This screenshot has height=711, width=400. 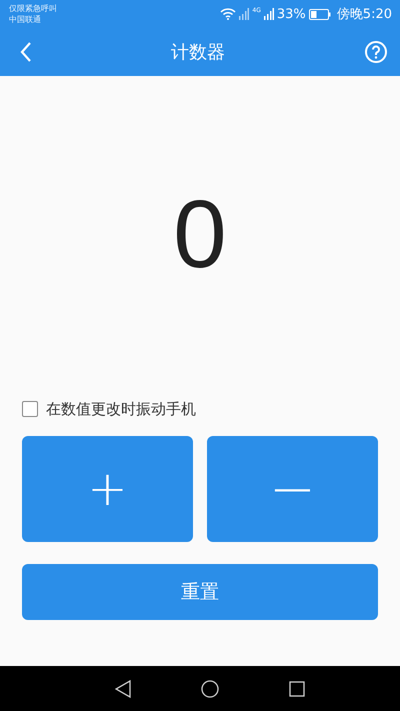 I want to click on status-time: 傍晚5:20, so click(x=364, y=14).